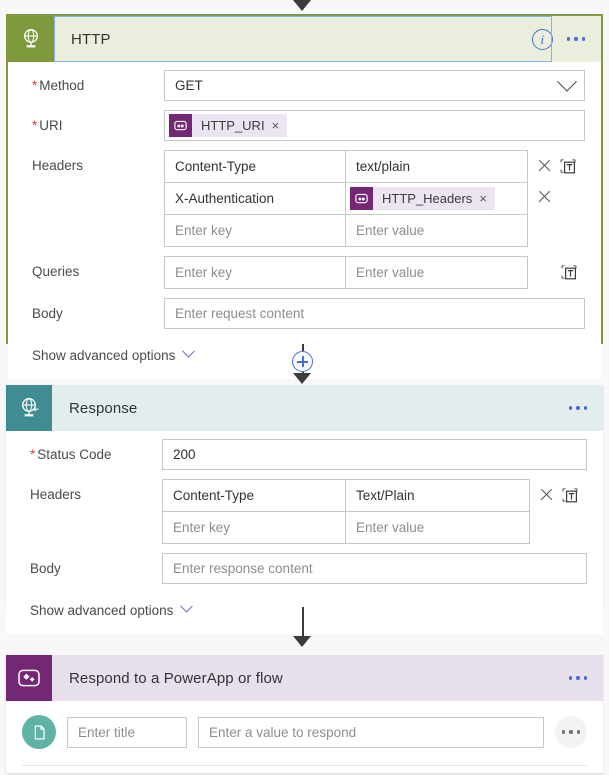 This screenshot has width=609, height=775. Describe the element at coordinates (71, 454) in the screenshot. I see `status-code-label: * Status Code` at that location.